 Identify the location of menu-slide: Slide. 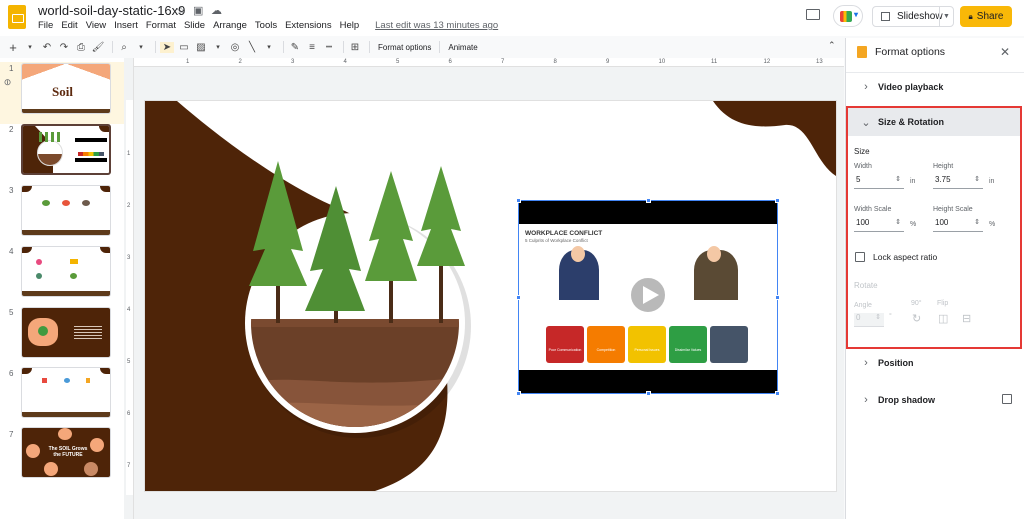
(194, 25).